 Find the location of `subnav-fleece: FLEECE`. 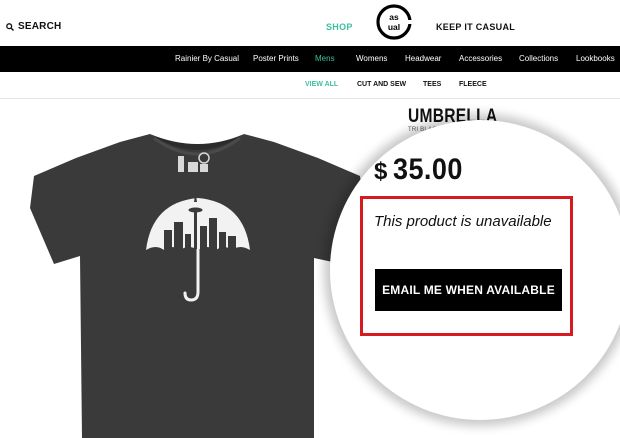

subnav-fleece: FLEECE is located at coordinates (473, 84).